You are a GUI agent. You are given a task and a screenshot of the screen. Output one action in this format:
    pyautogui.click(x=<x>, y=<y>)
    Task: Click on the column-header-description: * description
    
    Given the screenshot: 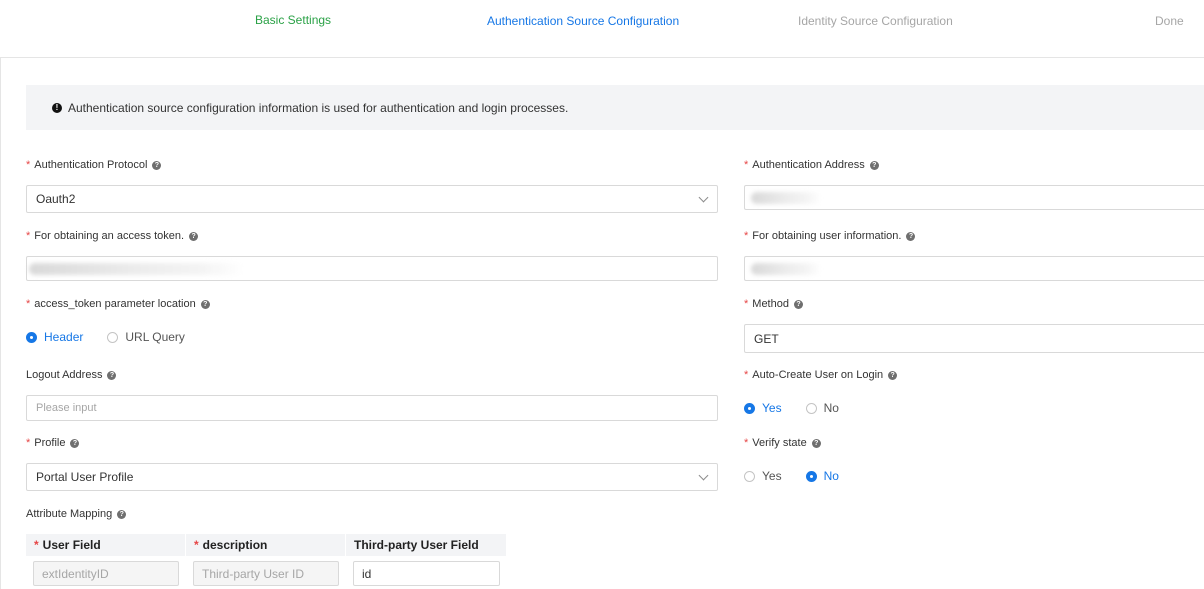 What is the action you would take?
    pyautogui.click(x=265, y=545)
    